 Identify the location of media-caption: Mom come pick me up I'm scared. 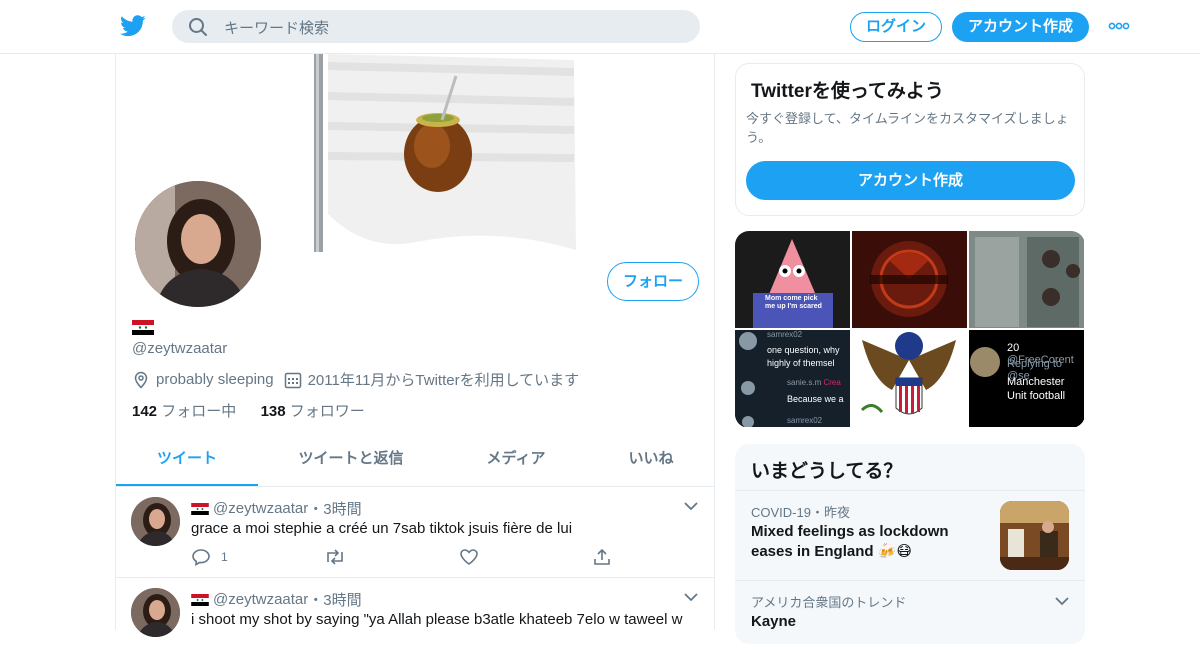
(793, 302).